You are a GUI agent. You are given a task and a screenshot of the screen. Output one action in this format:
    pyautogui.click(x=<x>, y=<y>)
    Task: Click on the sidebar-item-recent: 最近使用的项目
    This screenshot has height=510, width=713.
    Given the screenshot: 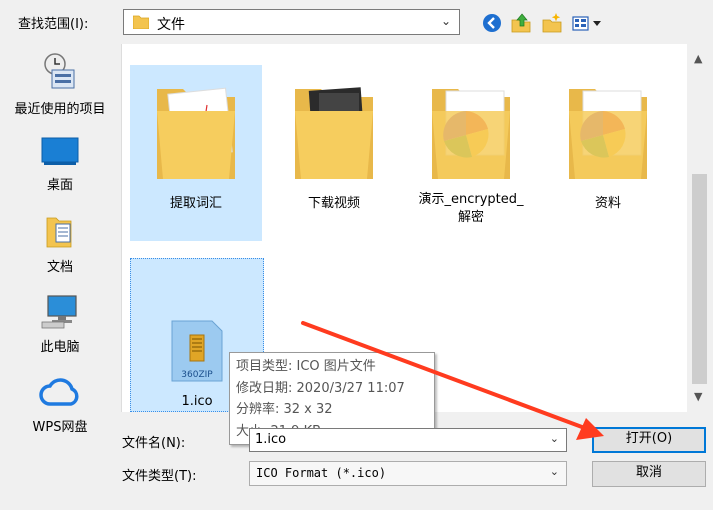 What is the action you would take?
    pyautogui.click(x=60, y=84)
    